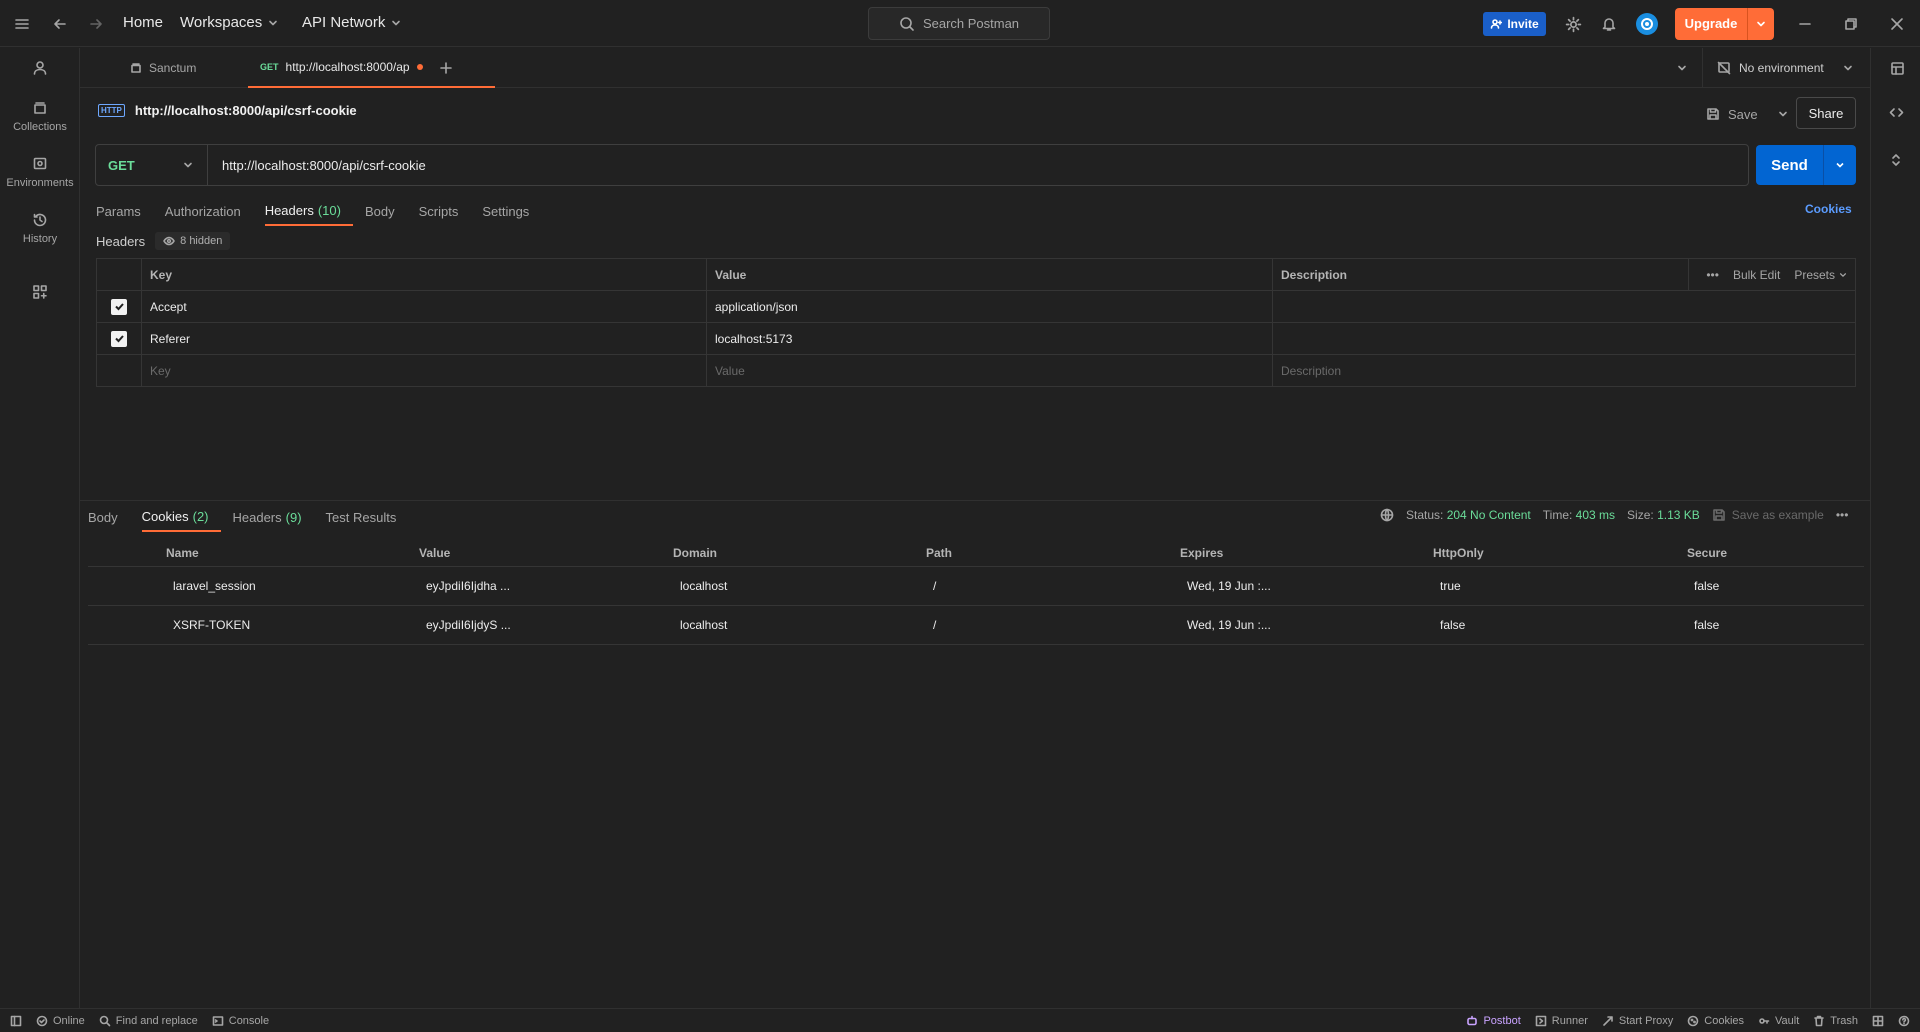 This screenshot has width=1920, height=1032. What do you see at coordinates (229, 22) in the screenshot?
I see `workspaces-menu: Workspaces` at bounding box center [229, 22].